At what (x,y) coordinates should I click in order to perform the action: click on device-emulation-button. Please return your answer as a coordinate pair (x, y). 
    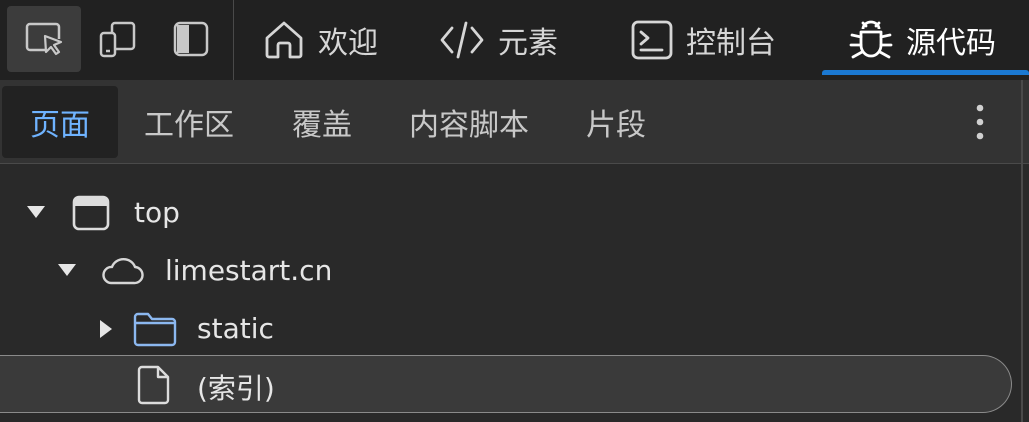
    Looking at the image, I should click on (118, 39).